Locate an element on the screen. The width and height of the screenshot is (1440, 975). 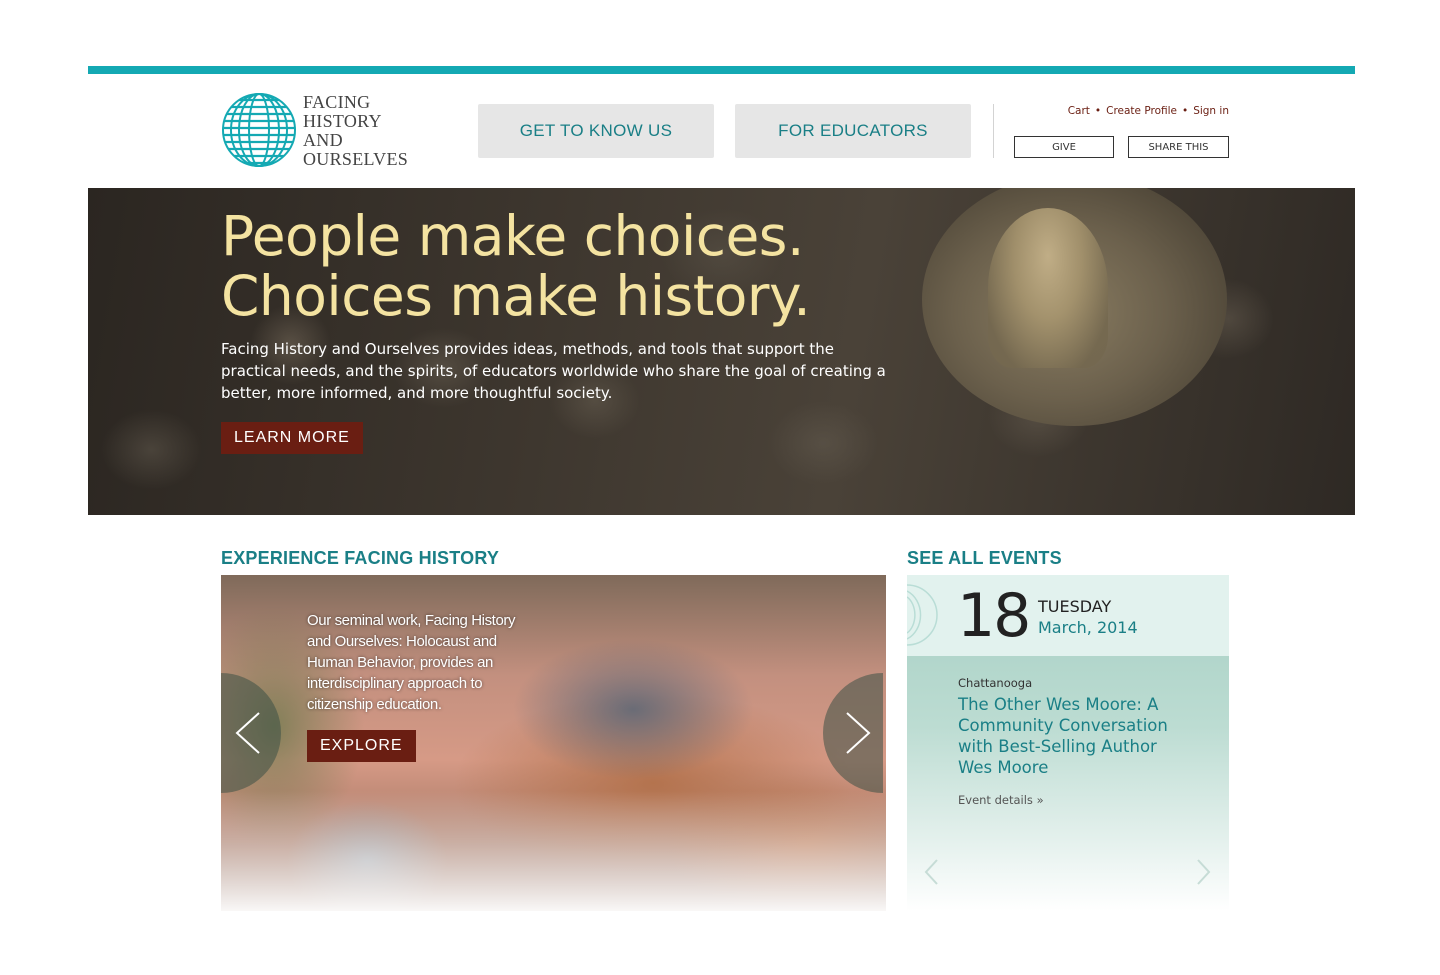
logo-line-4: OURSELVES is located at coordinates (356, 159).